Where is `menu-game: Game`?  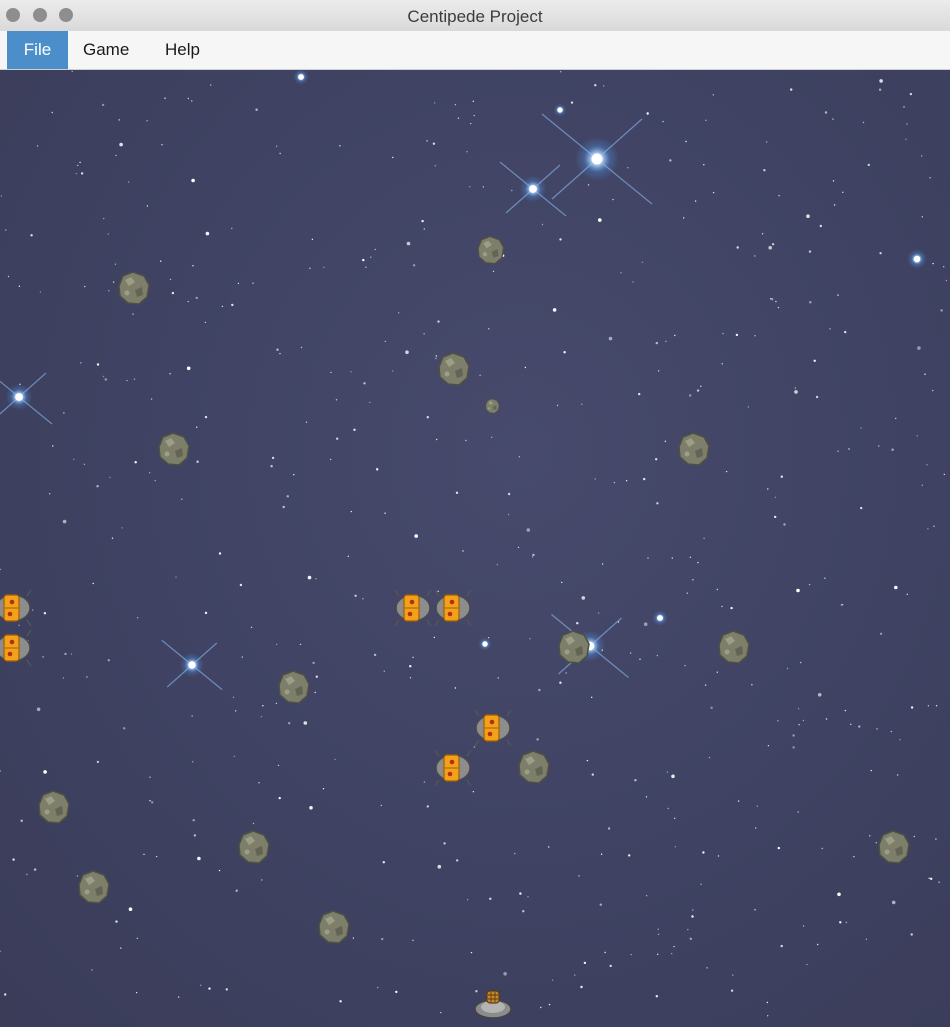 menu-game: Game is located at coordinates (106, 50).